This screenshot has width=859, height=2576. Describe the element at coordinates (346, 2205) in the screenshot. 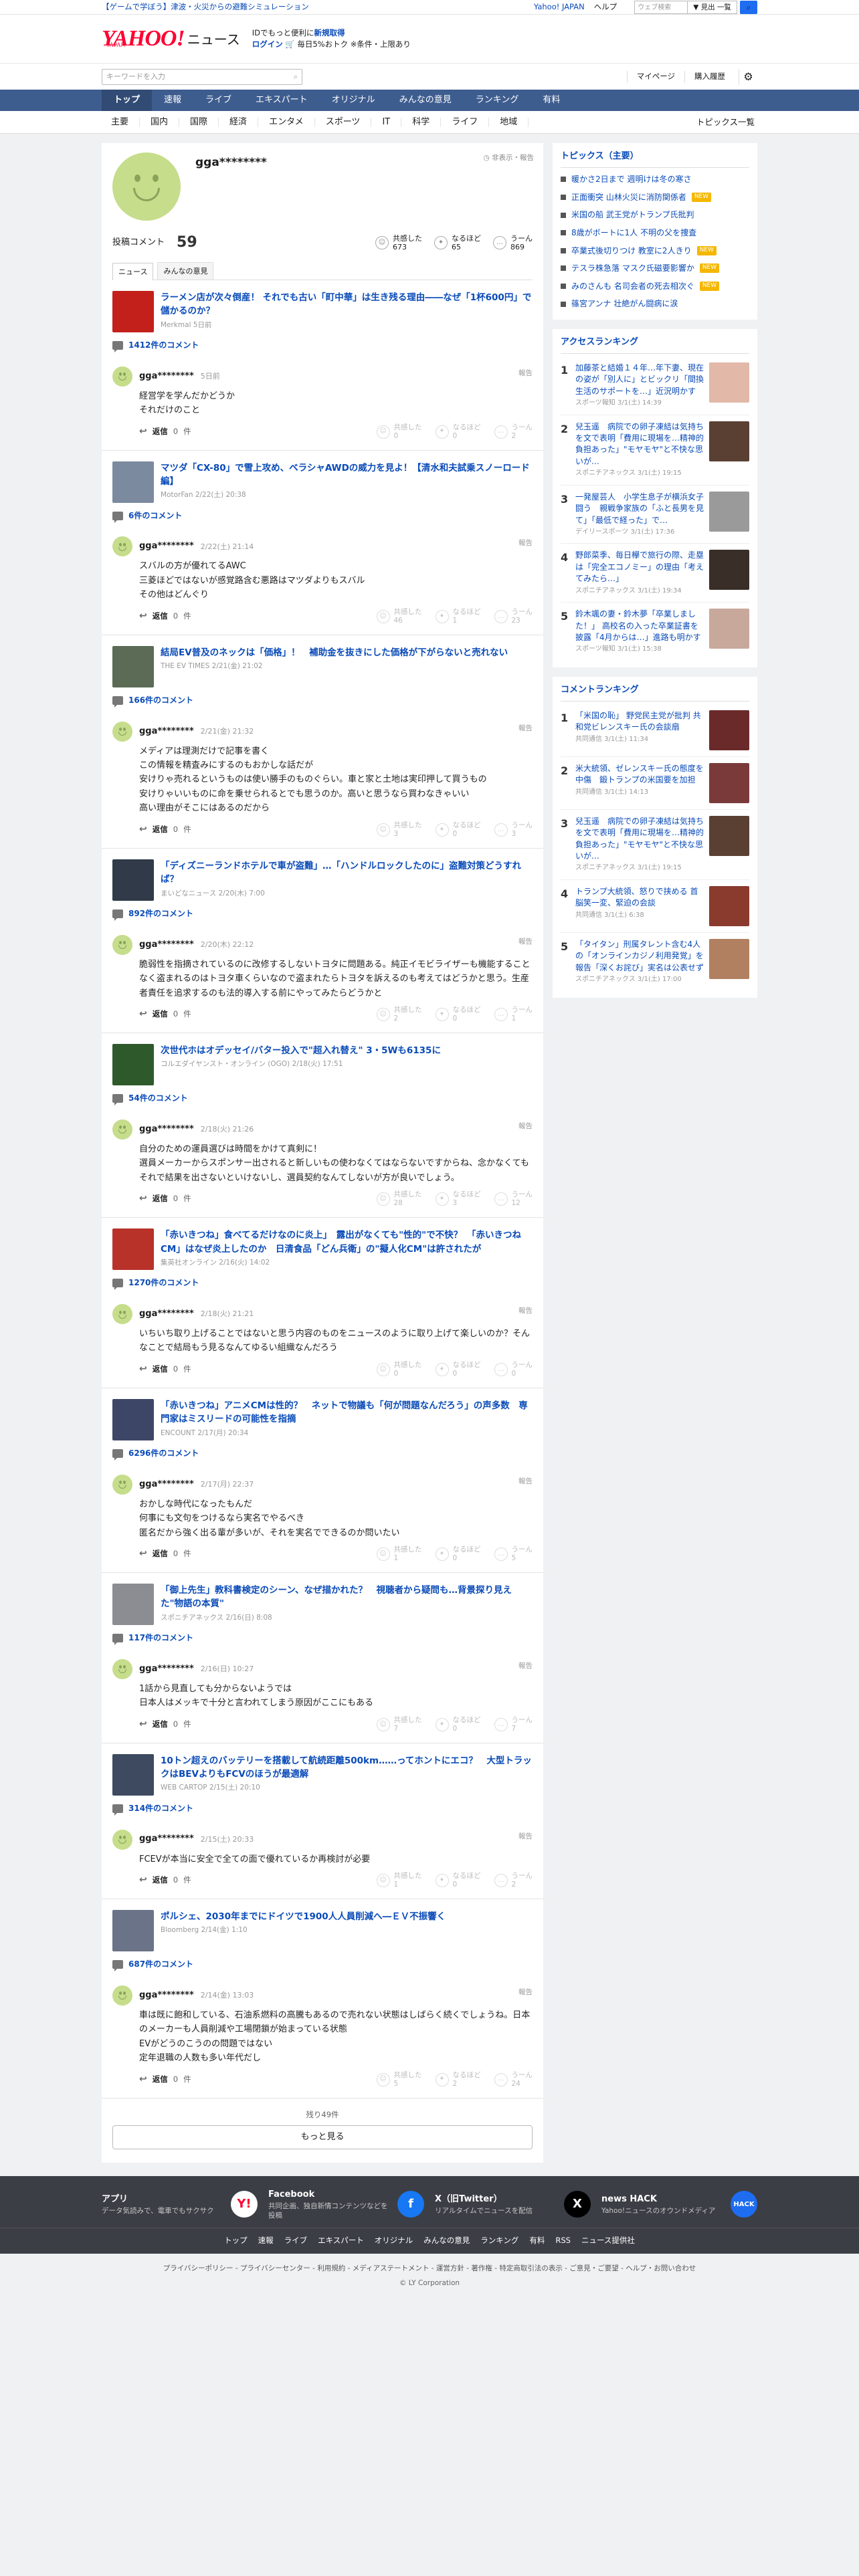

I see `footer-card: Facebook 共同企画、独自新情コンテンツなどを投稿 f` at that location.